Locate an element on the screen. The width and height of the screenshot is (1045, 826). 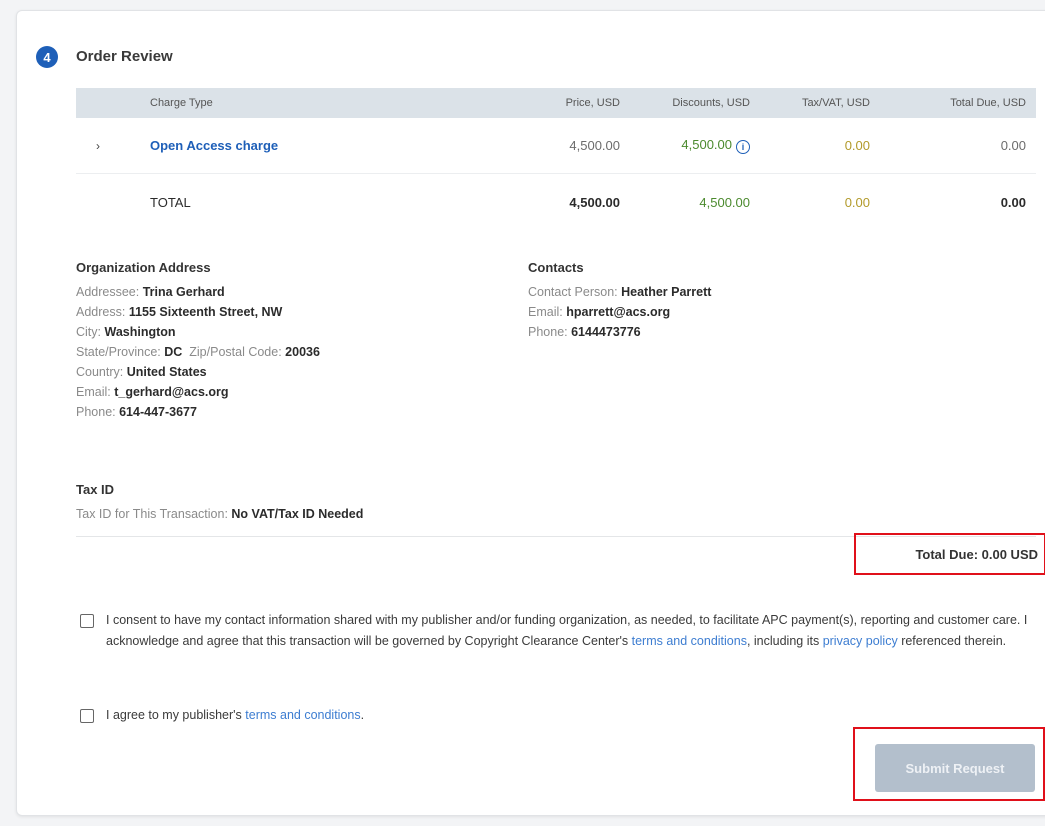
step-number-badge: 4 is located at coordinates (47, 57).